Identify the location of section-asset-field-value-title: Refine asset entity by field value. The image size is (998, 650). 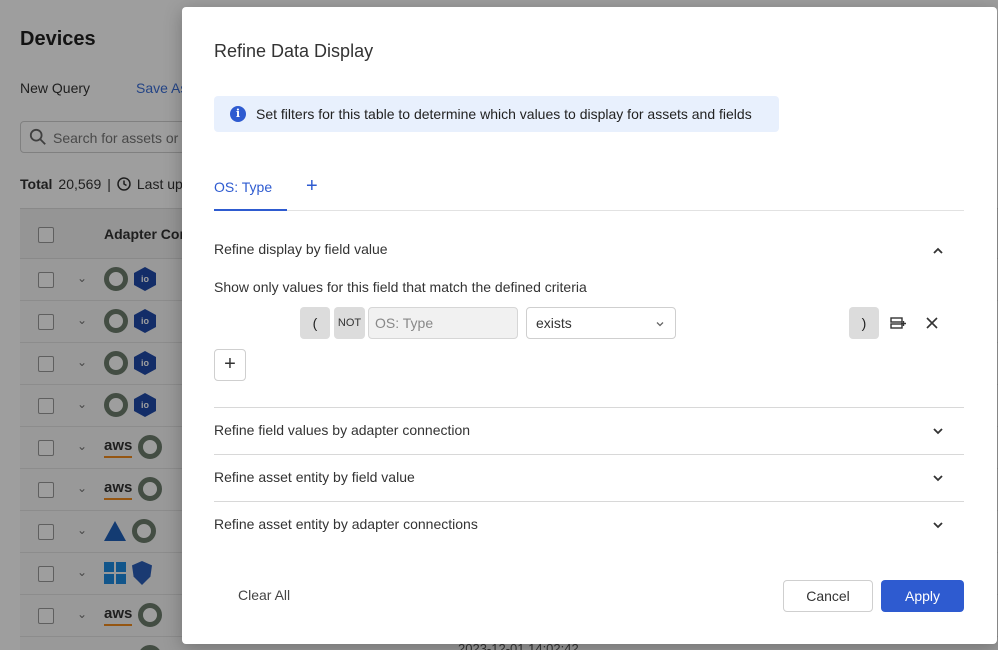
(314, 477).